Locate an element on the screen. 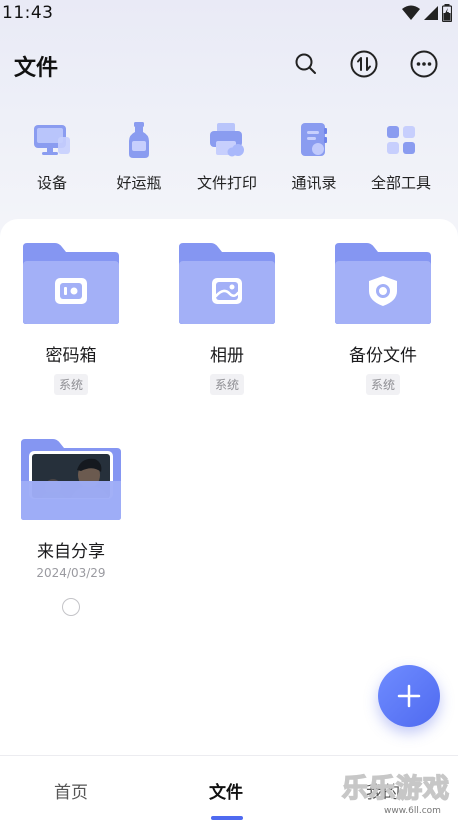  add-button is located at coordinates (409, 696).